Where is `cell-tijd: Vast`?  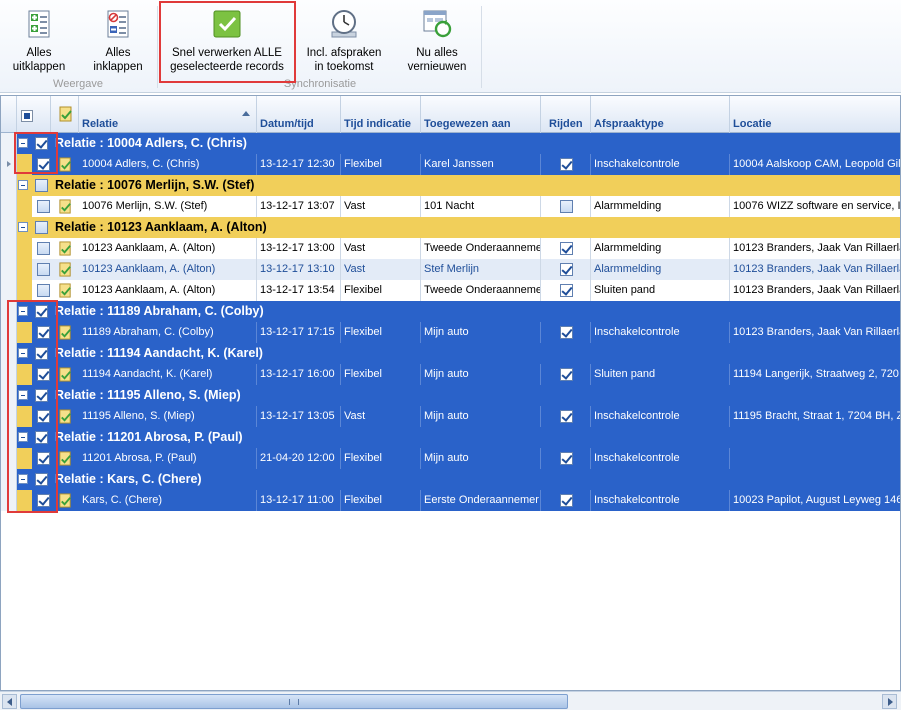 cell-tijd: Vast is located at coordinates (381, 416).